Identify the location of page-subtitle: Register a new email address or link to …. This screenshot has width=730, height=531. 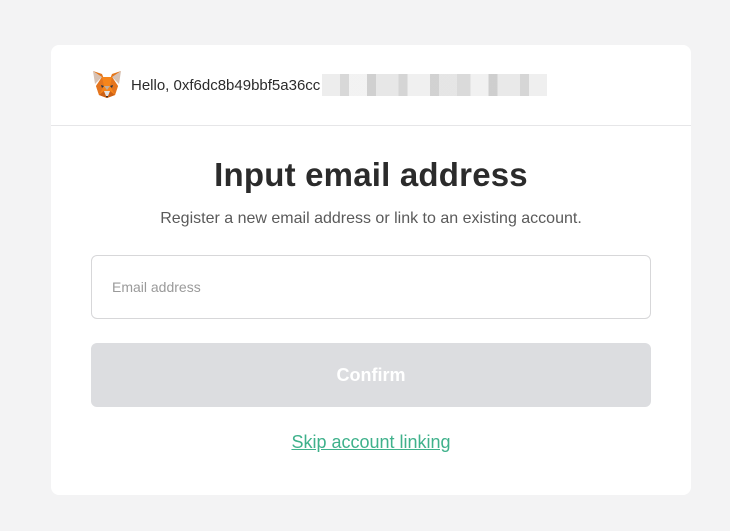
(371, 218).